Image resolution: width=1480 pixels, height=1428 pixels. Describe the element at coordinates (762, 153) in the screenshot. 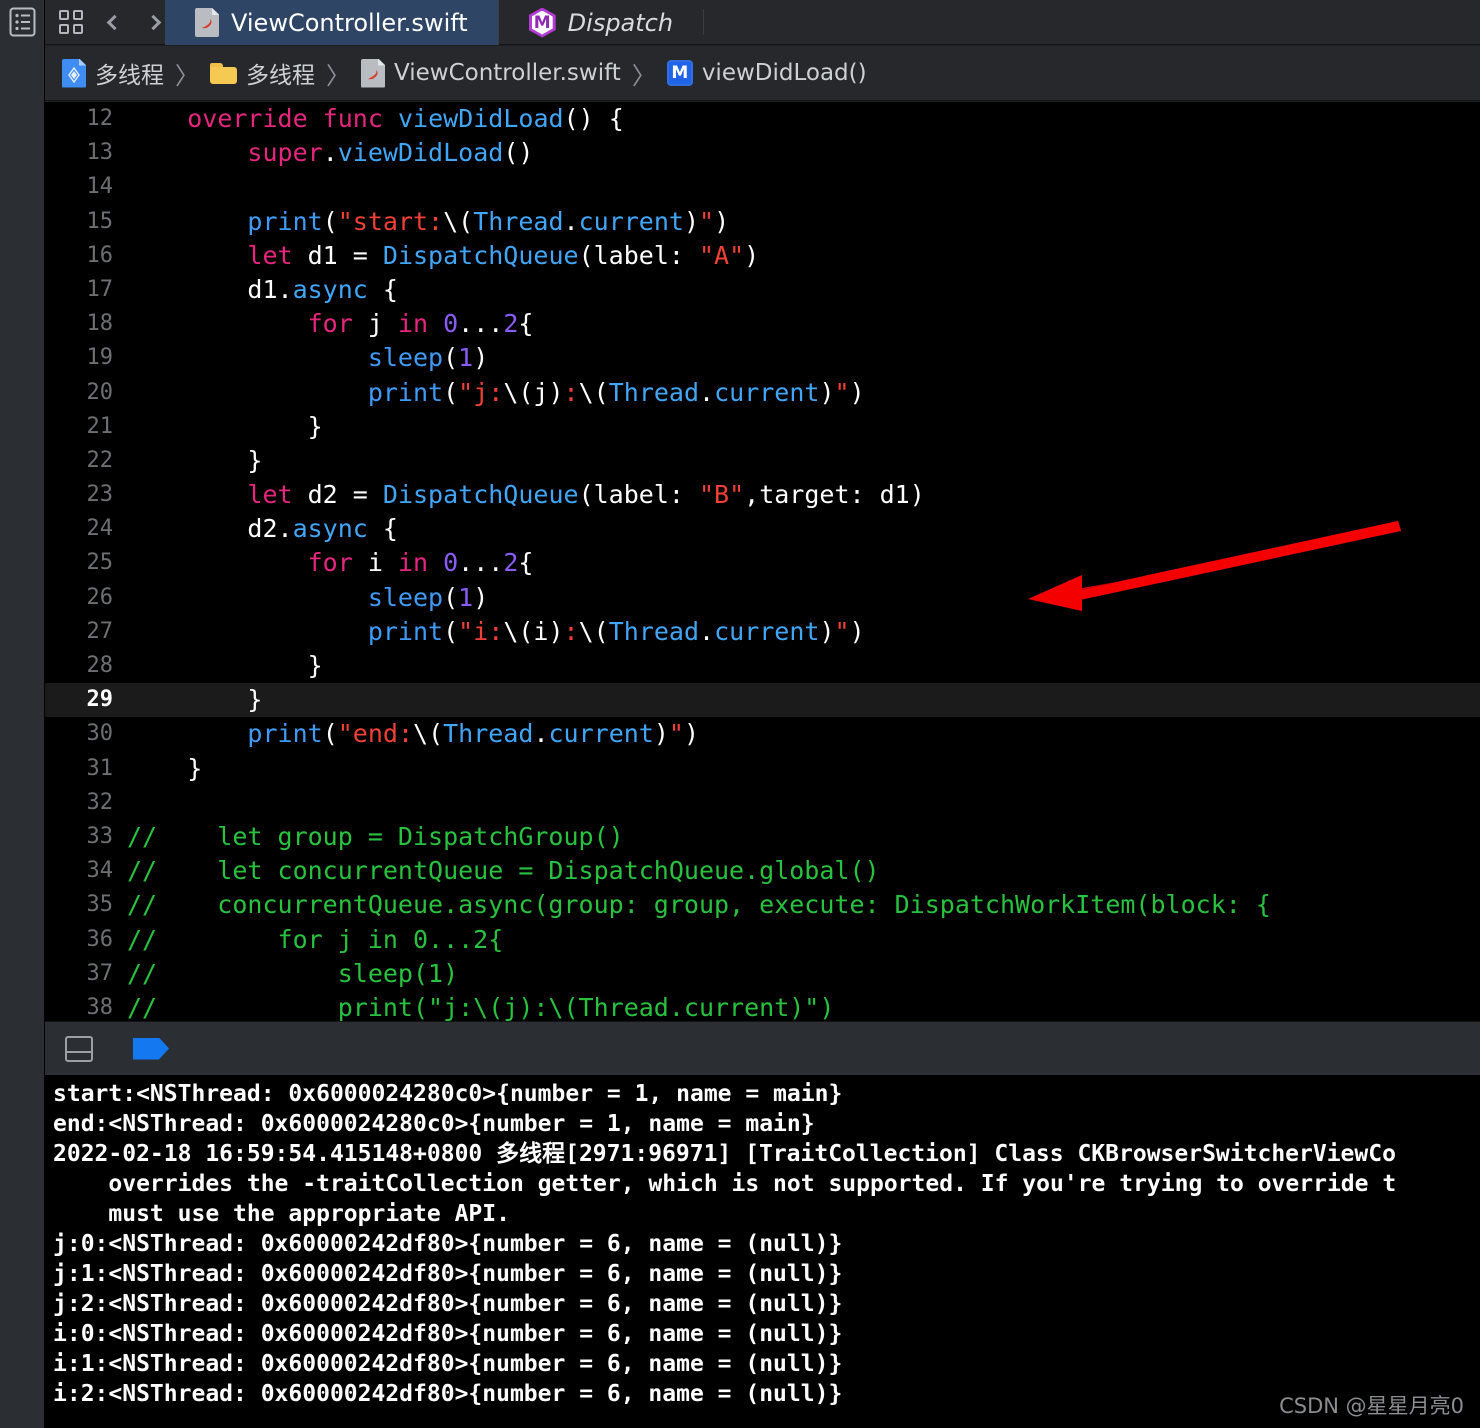

I see `code-line: 13 super.viewDidLoad()` at that location.